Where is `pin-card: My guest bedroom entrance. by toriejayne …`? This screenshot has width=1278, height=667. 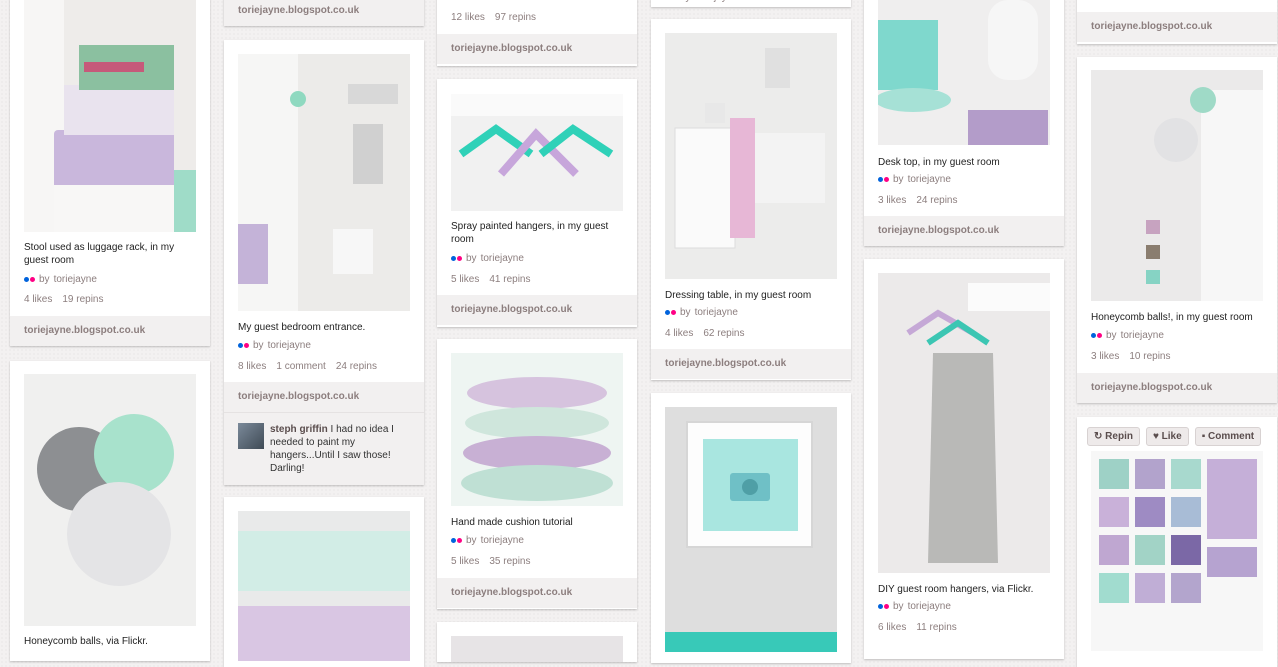 pin-card: My guest bedroom entrance. by toriejayne … is located at coordinates (324, 262).